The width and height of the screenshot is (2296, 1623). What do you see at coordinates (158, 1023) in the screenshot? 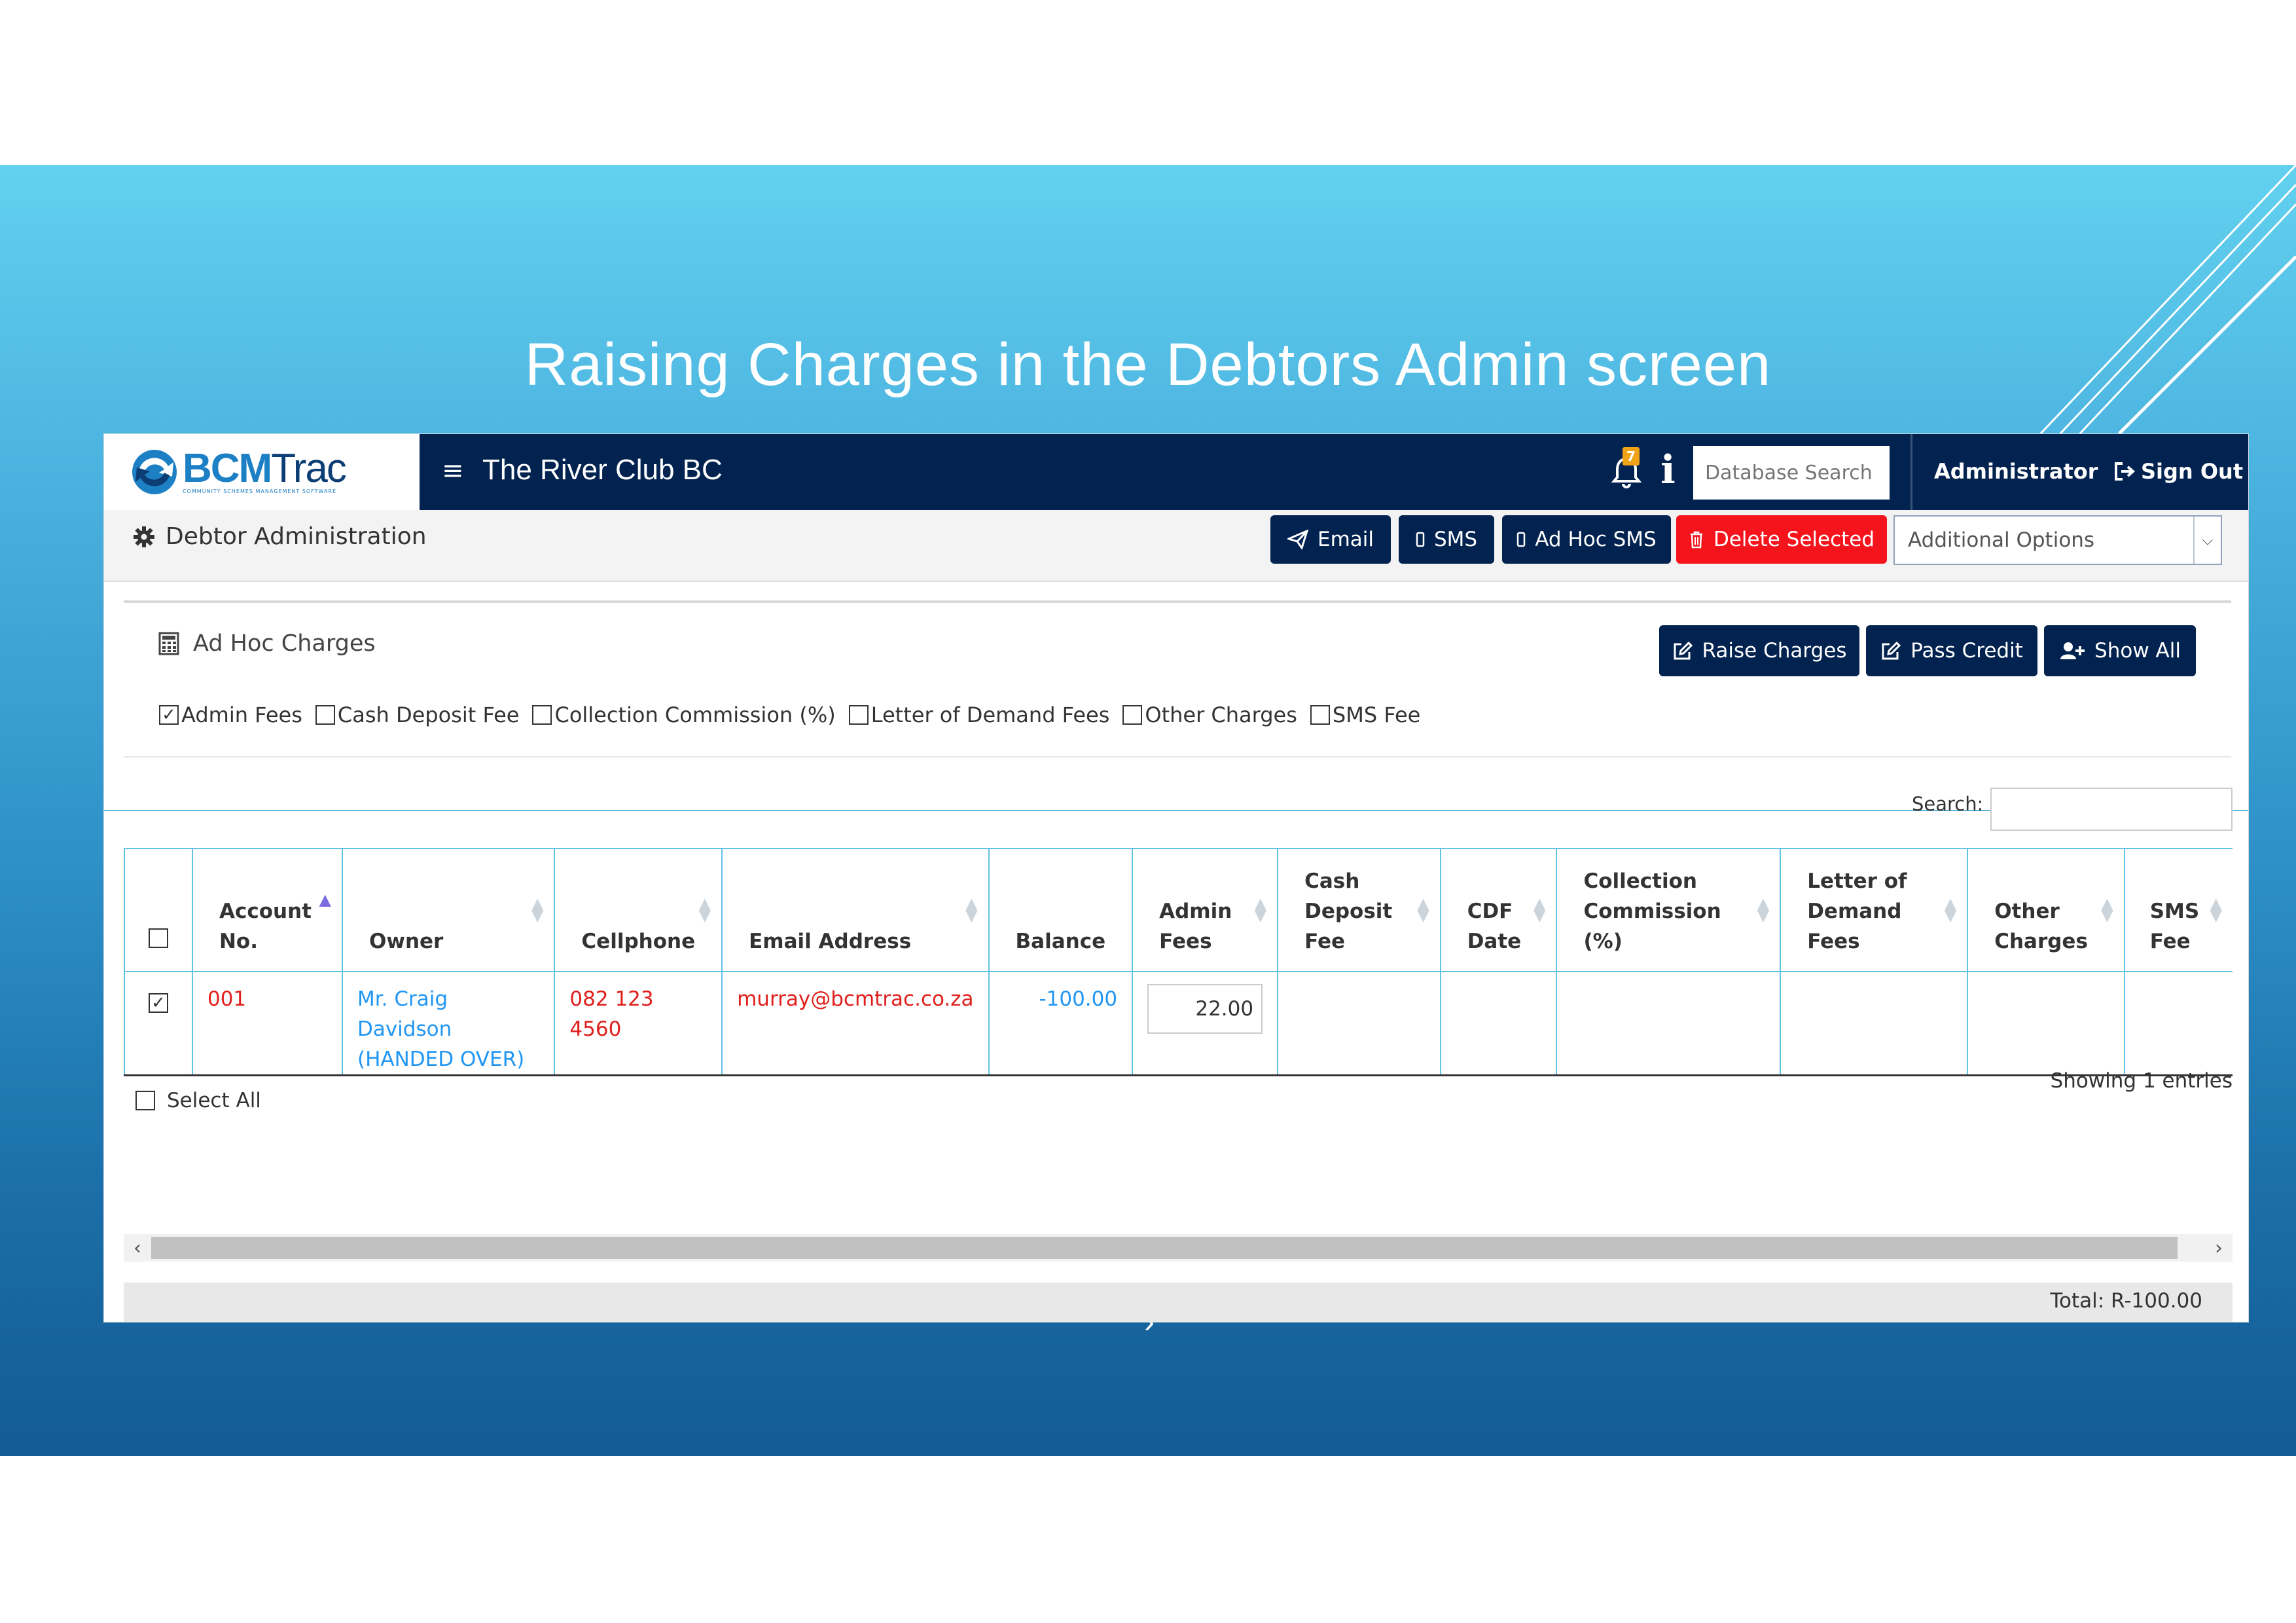
I see `row-select-cell: ✓` at bounding box center [158, 1023].